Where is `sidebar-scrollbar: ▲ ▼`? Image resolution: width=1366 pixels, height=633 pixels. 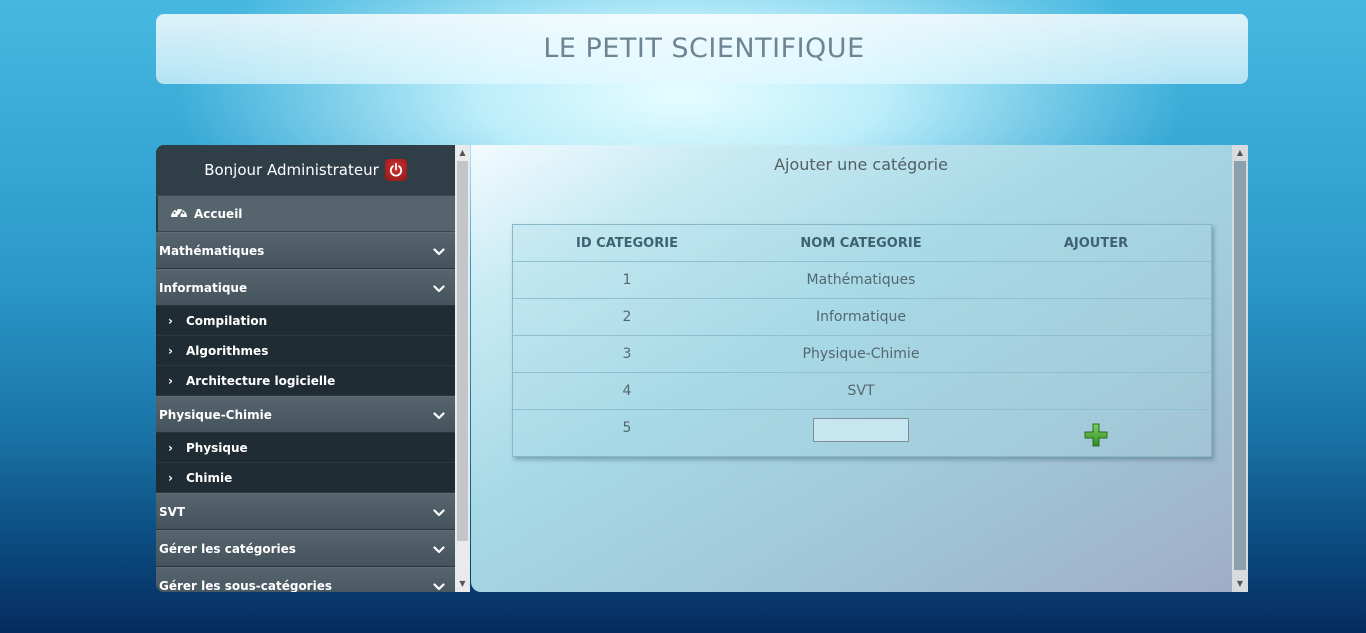
sidebar-scrollbar: ▲ ▼ is located at coordinates (462, 368).